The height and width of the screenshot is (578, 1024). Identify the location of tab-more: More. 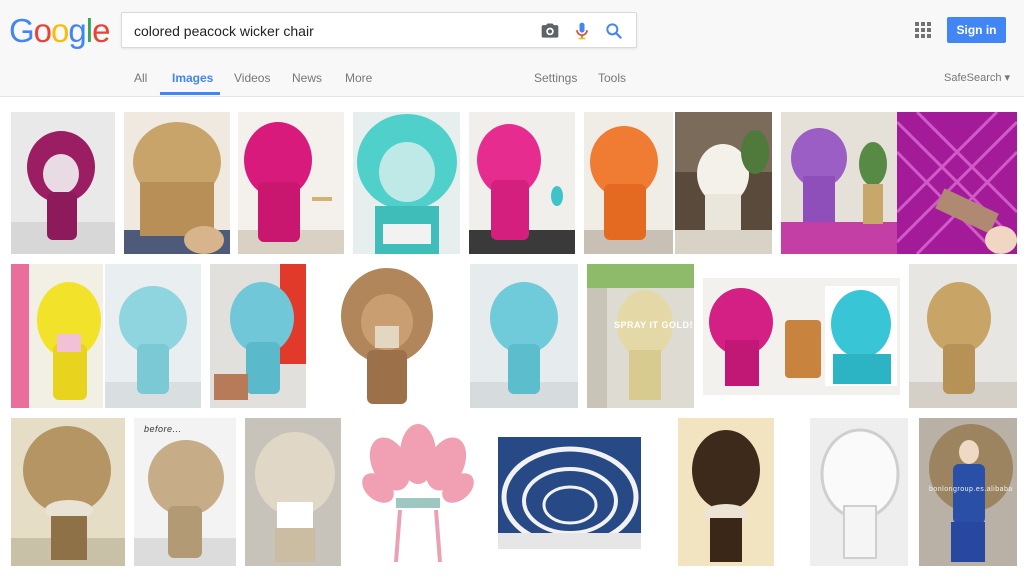
(358, 78).